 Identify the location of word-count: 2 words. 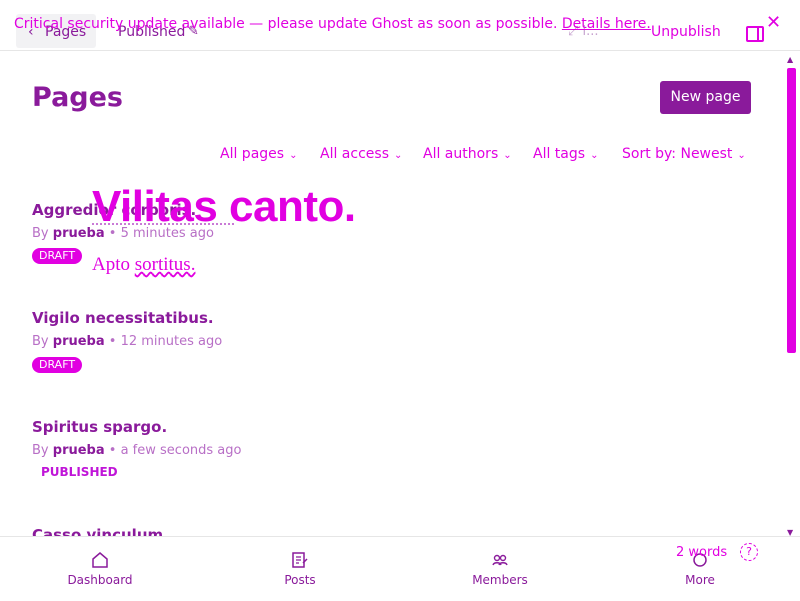
(702, 552).